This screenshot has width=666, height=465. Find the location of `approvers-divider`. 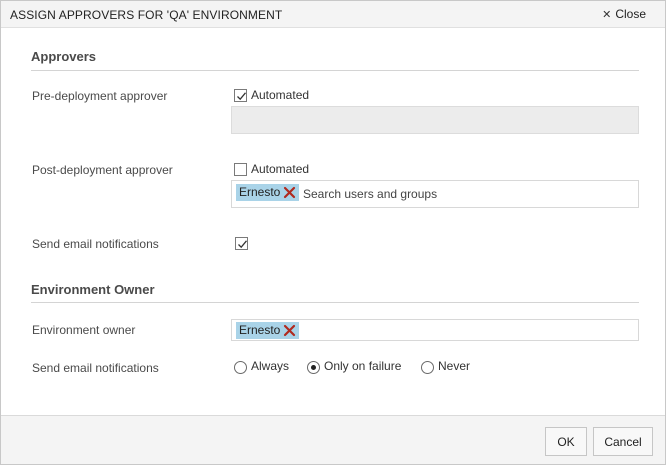

approvers-divider is located at coordinates (335, 70).